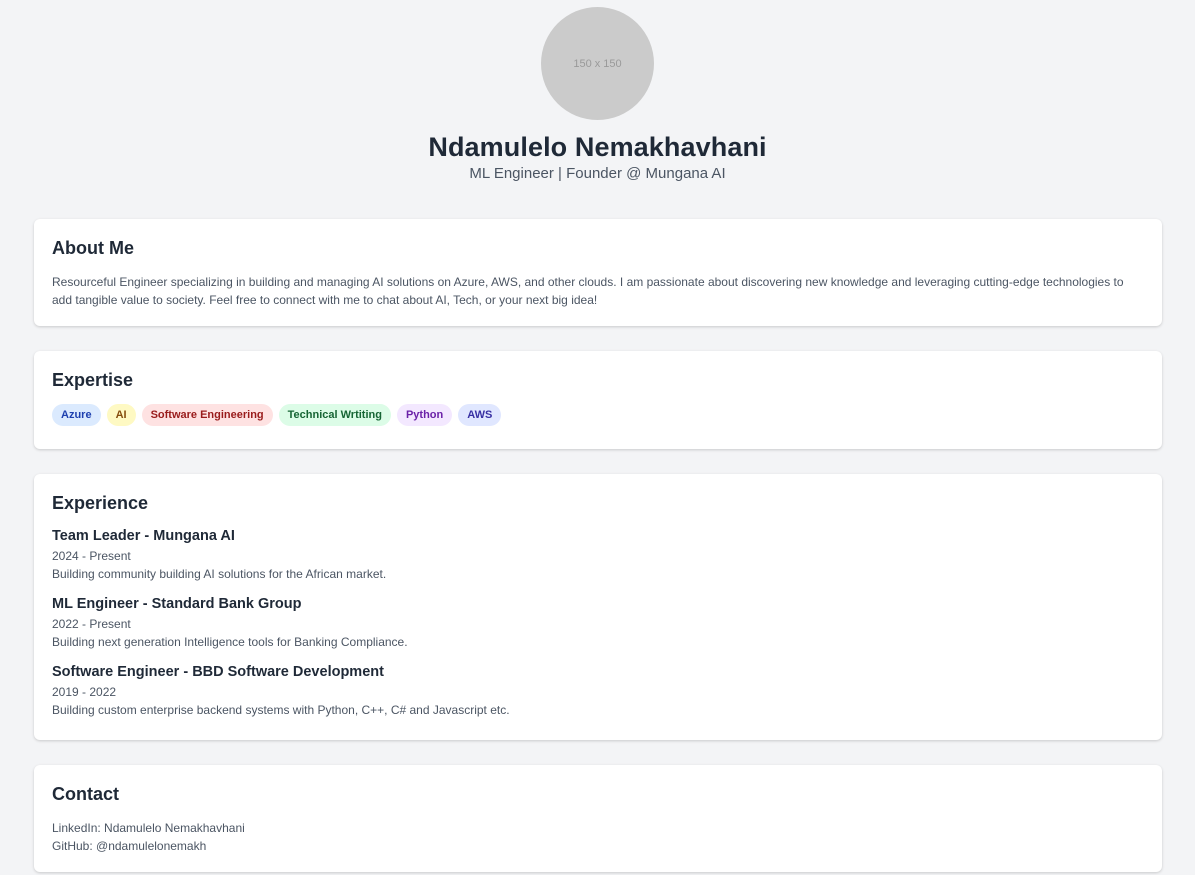 The height and width of the screenshot is (875, 1195). Describe the element at coordinates (598, 828) in the screenshot. I see `contact-linkedin-line: LinkedIn: Ndamulelo Nemakhavhani` at that location.